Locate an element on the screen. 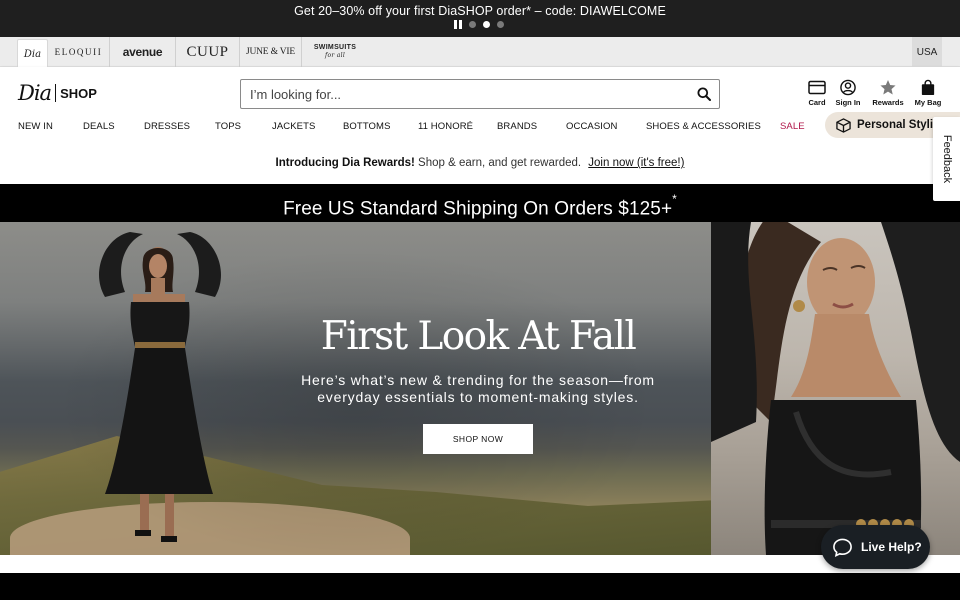 The height and width of the screenshot is (600, 960). my-bag-link: My Bag is located at coordinates (928, 93).